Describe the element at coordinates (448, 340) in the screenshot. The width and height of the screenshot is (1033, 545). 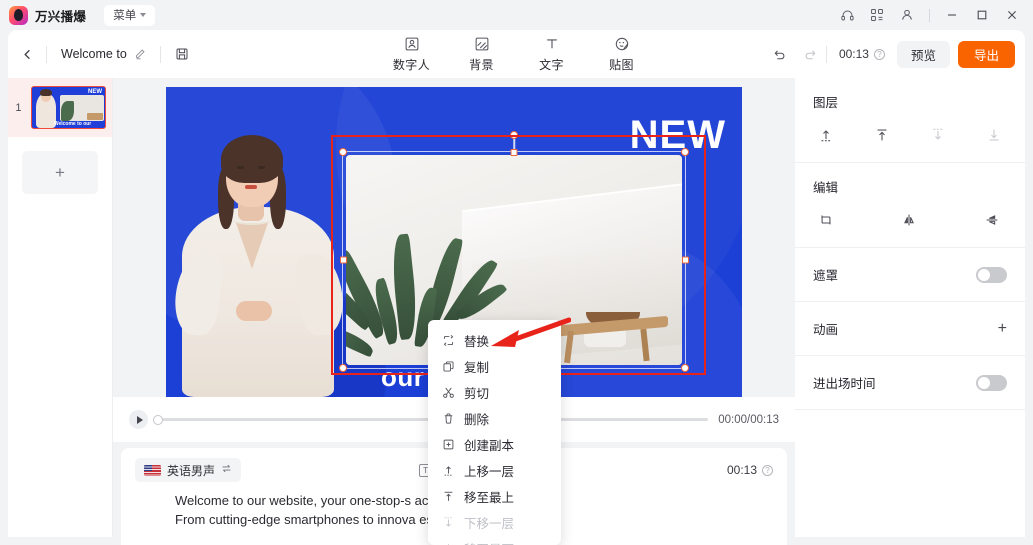
I see `replace-icon` at that location.